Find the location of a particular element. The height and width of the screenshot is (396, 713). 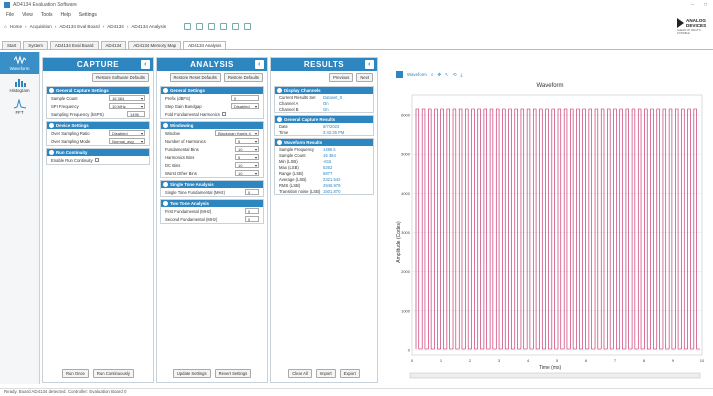

run-continuity-section: Run Continuity Enable Run Continuity is located at coordinates (98, 156).